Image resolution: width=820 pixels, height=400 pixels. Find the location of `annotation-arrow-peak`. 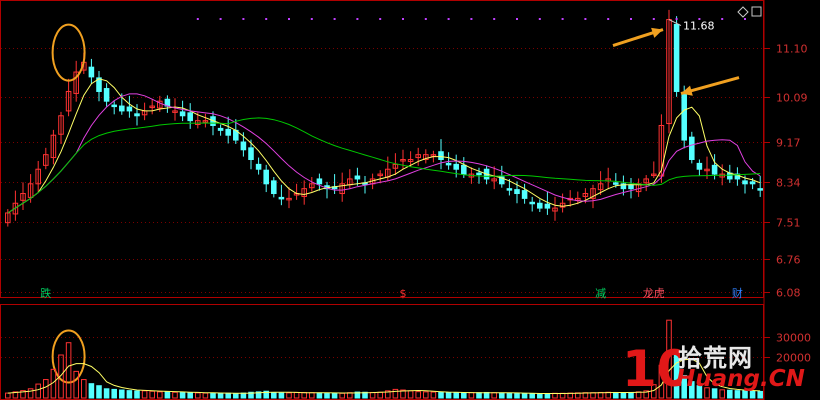

annotation-arrow-peak is located at coordinates (638, 37).